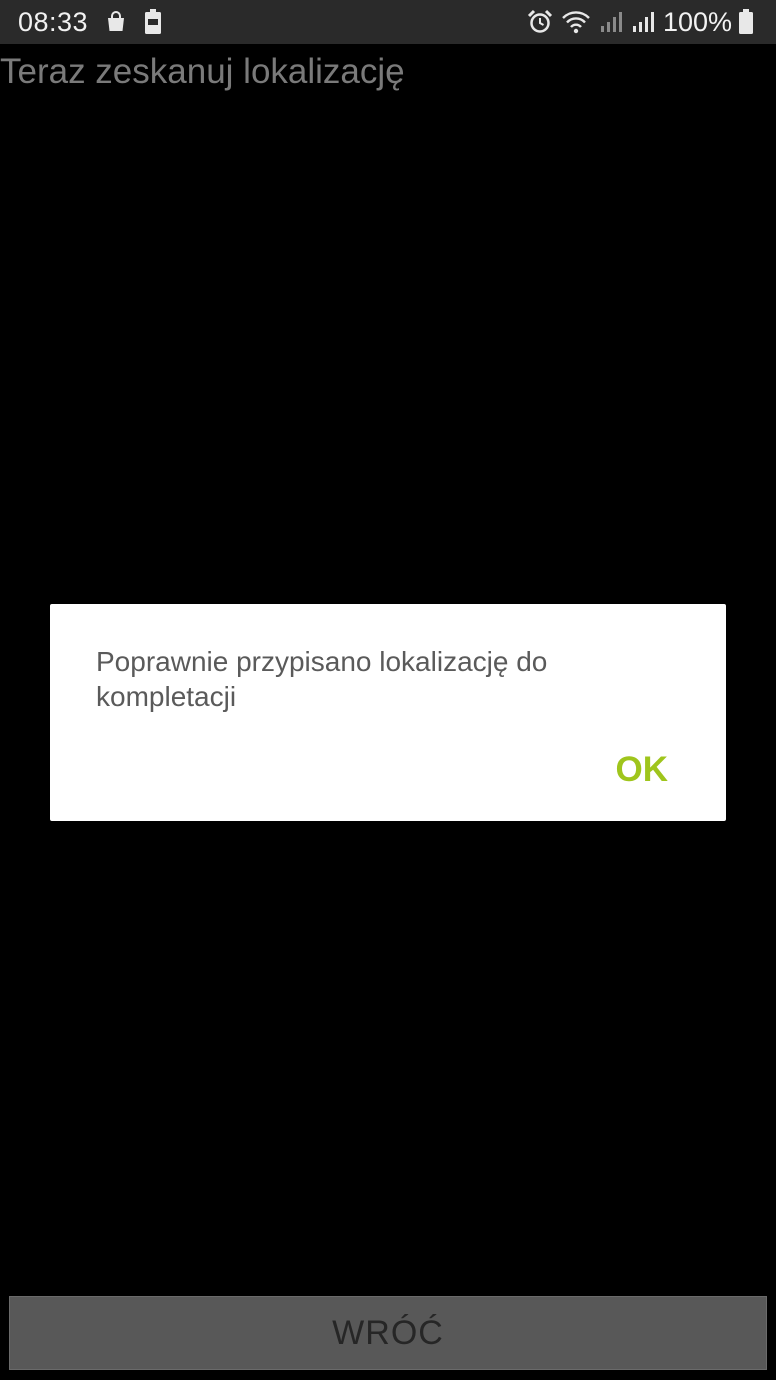  I want to click on battery-icon, so click(746, 22).